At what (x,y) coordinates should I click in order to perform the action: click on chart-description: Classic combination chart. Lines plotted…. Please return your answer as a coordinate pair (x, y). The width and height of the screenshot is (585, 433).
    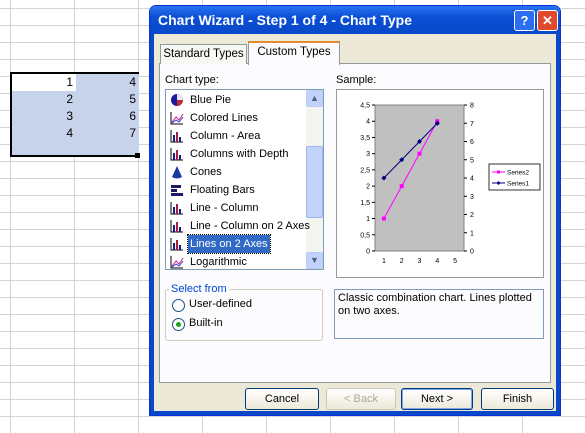
    Looking at the image, I should click on (439, 314).